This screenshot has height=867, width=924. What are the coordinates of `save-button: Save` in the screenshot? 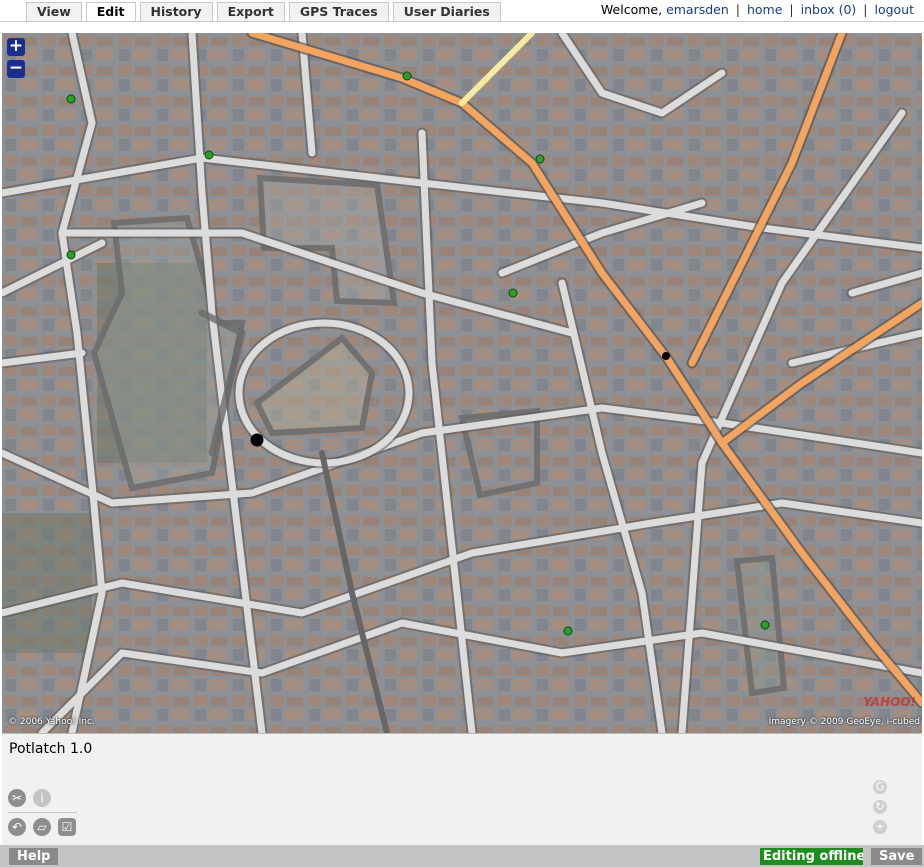 It's located at (897, 856).